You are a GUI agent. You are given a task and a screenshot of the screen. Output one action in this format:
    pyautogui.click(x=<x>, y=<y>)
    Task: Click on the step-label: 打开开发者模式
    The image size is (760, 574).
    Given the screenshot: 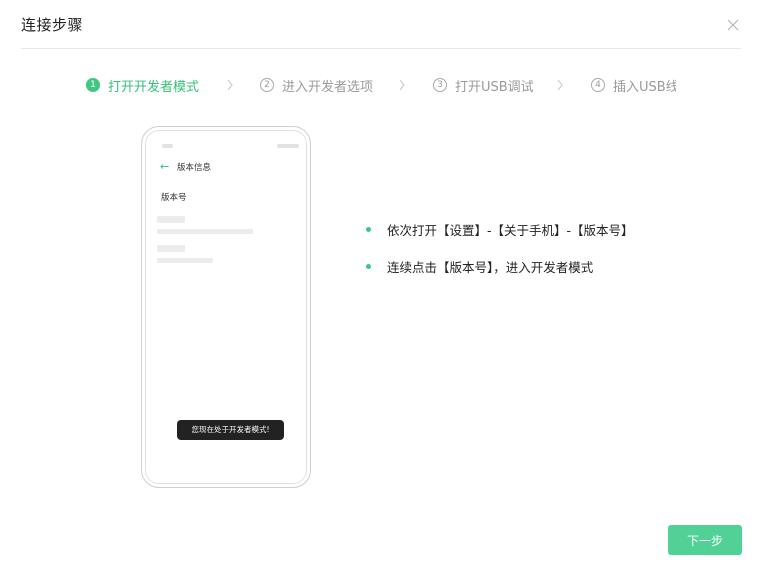 What is the action you would take?
    pyautogui.click(x=154, y=87)
    